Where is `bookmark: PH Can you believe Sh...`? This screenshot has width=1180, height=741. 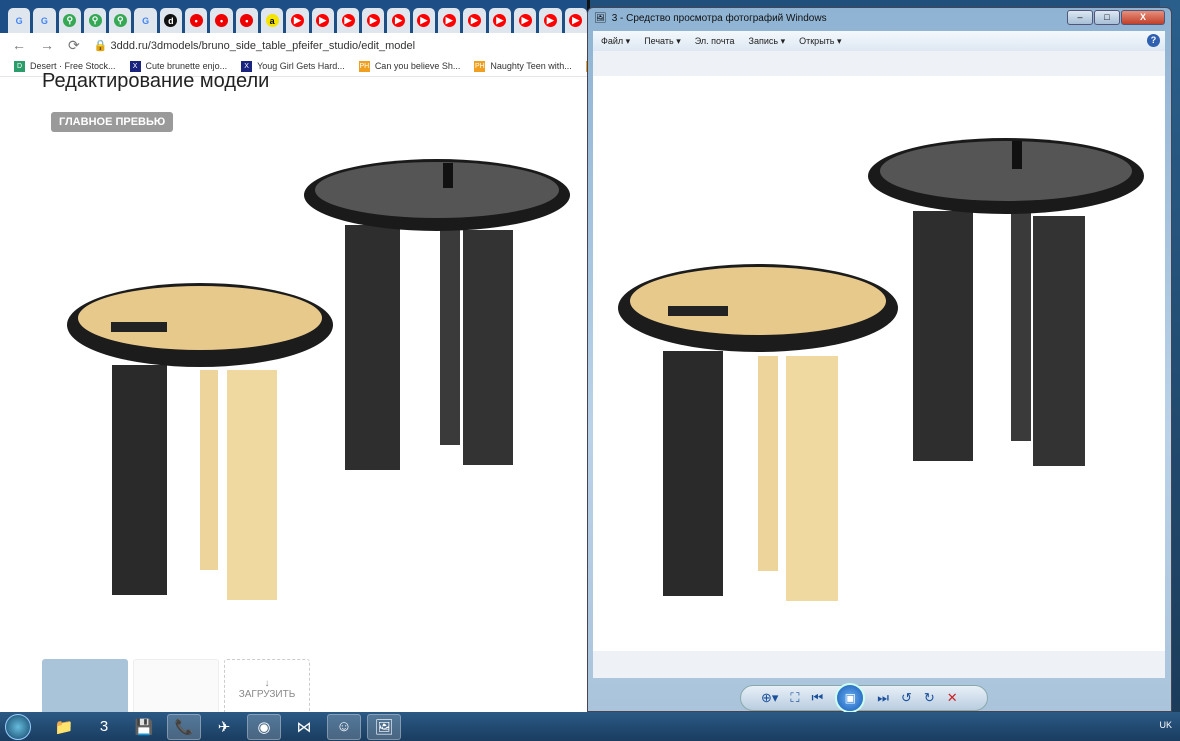 bookmark: PH Can you believe Sh... is located at coordinates (409, 67).